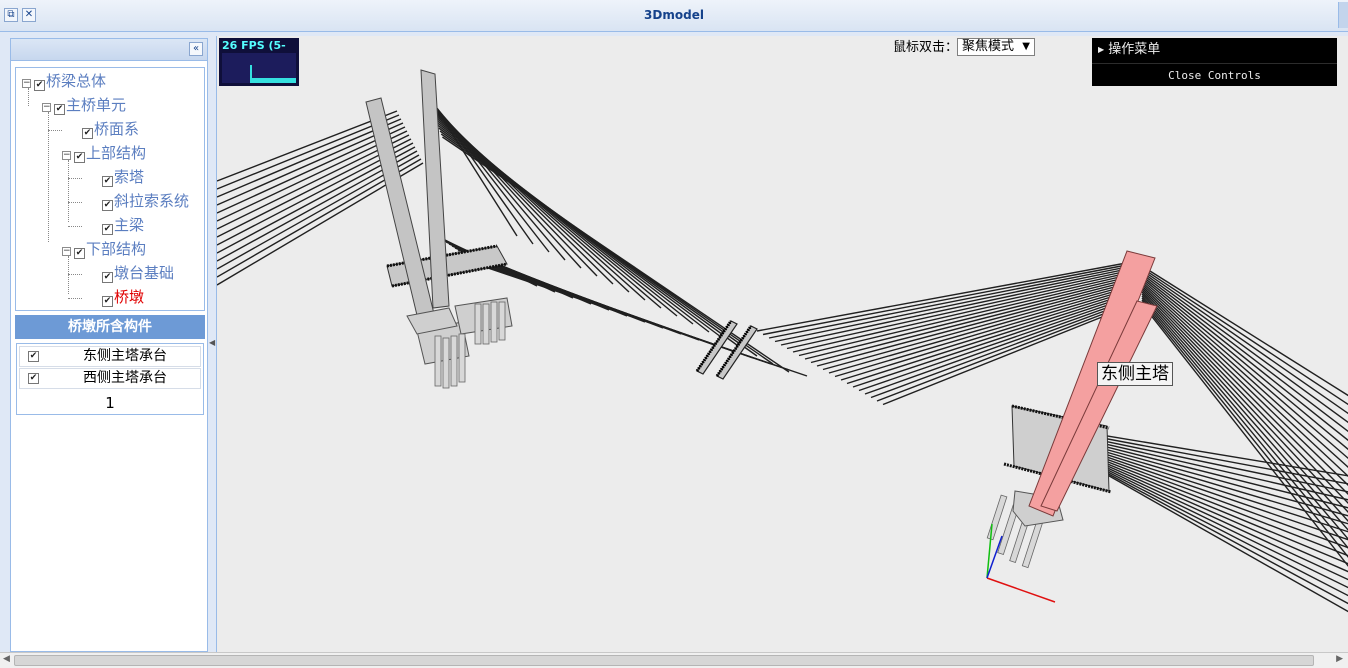  Describe the element at coordinates (664, 660) in the screenshot. I see `scrollbar-thumb` at that location.